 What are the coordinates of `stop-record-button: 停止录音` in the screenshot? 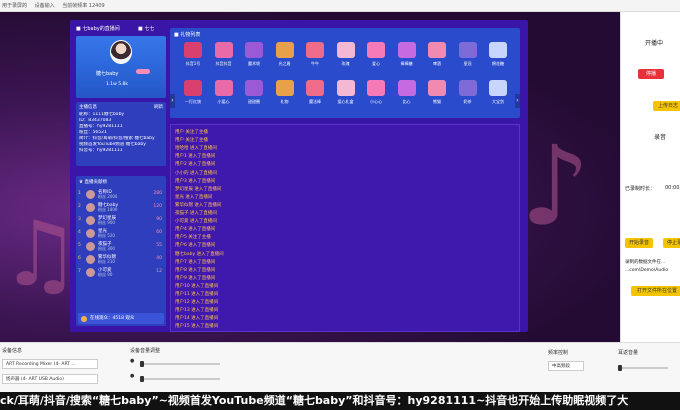 It's located at (671, 243).